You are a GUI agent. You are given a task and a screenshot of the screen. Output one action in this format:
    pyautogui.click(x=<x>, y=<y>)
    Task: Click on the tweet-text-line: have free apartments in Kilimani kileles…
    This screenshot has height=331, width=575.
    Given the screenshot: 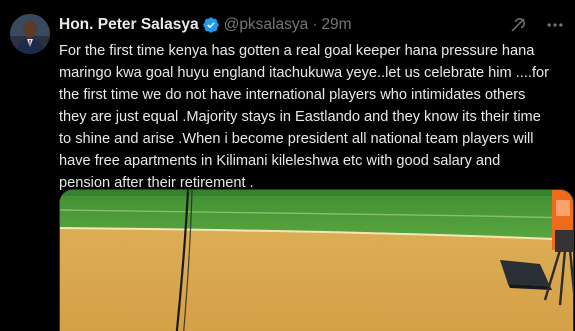 What is the action you would take?
    pyautogui.click(x=280, y=161)
    